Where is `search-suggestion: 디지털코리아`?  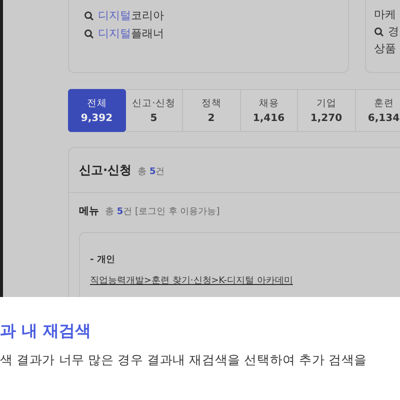
search-suggestion: 디지털코리아 is located at coordinates (131, 15).